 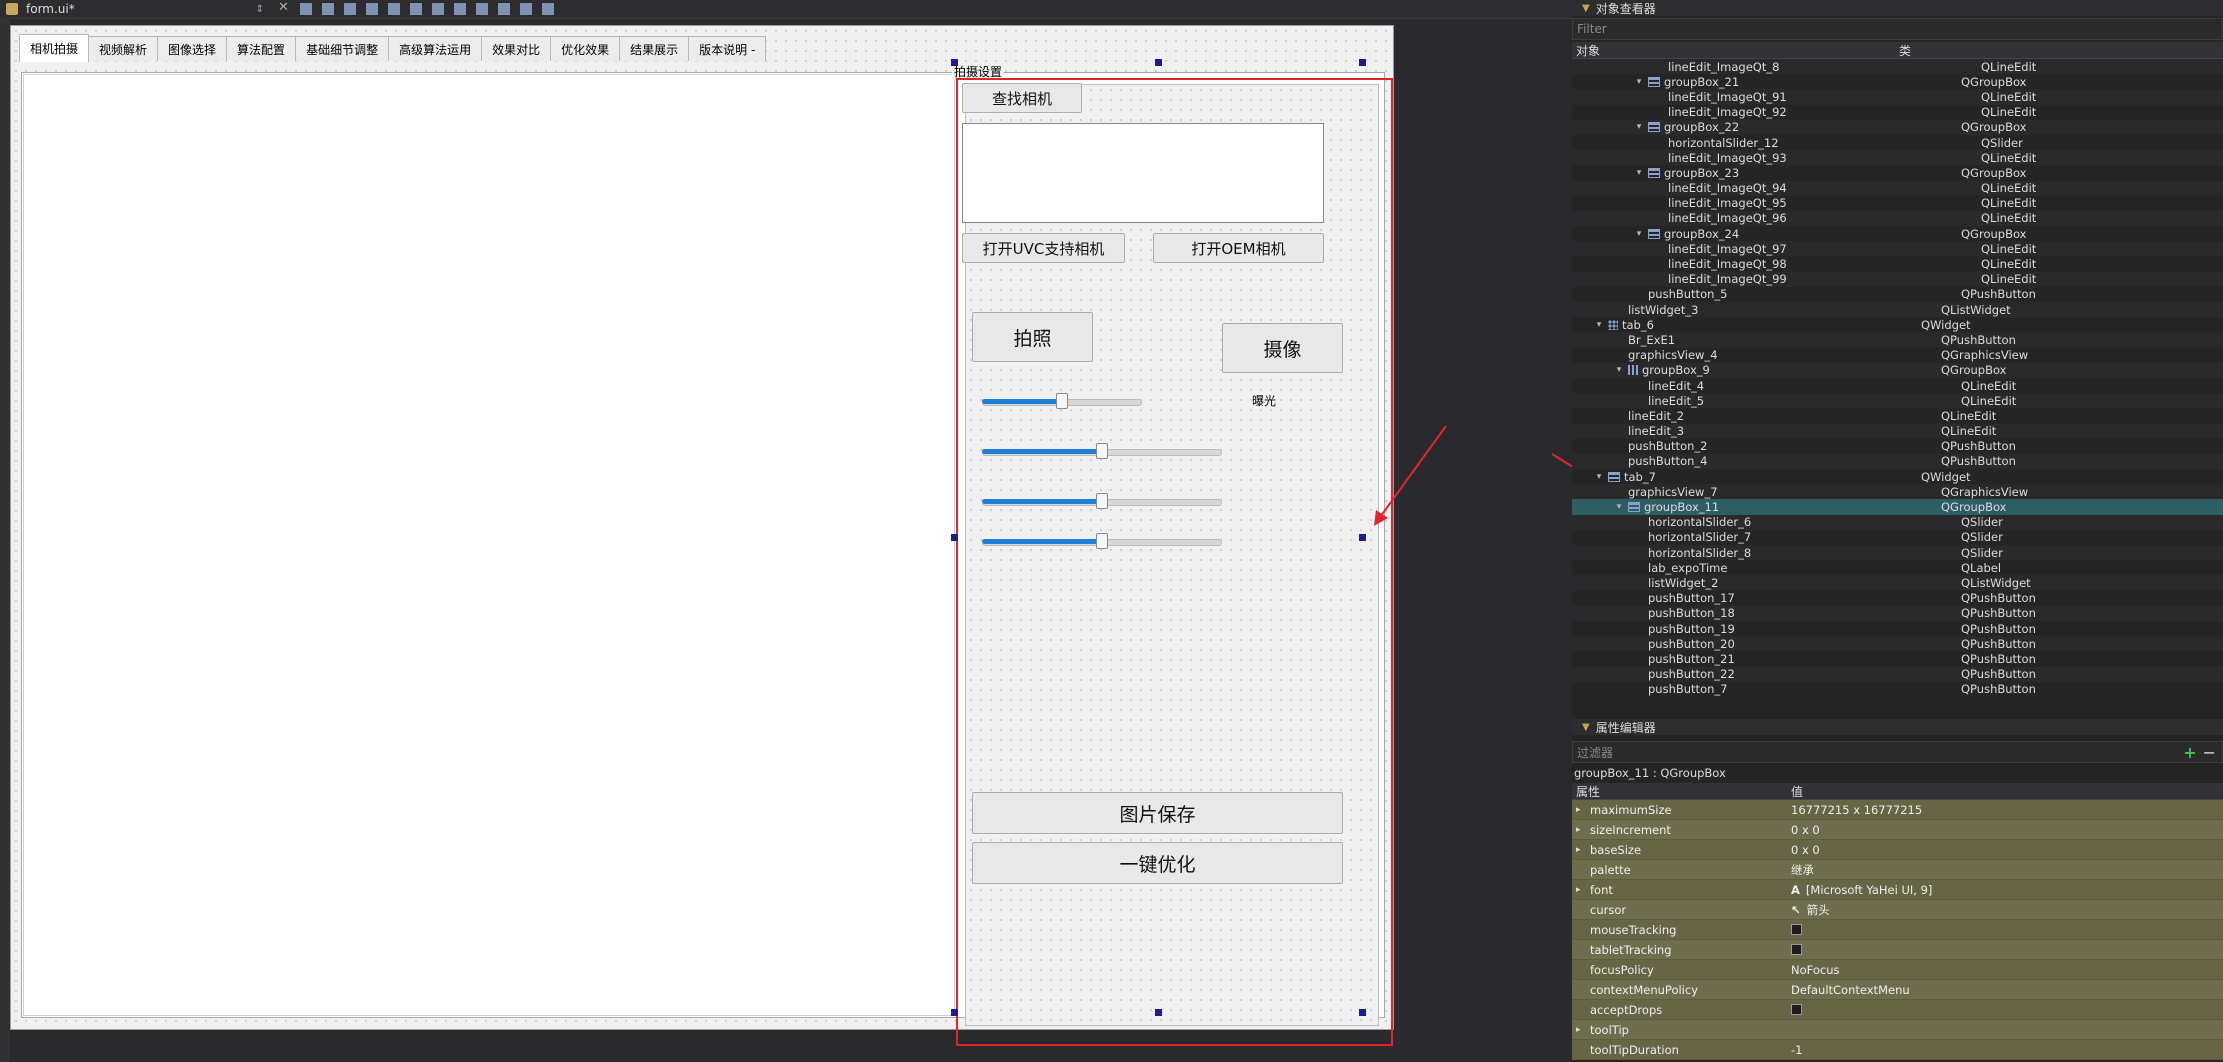 I want to click on object-tree-row: pushButton_2 QPushButton, so click(x=1897, y=446).